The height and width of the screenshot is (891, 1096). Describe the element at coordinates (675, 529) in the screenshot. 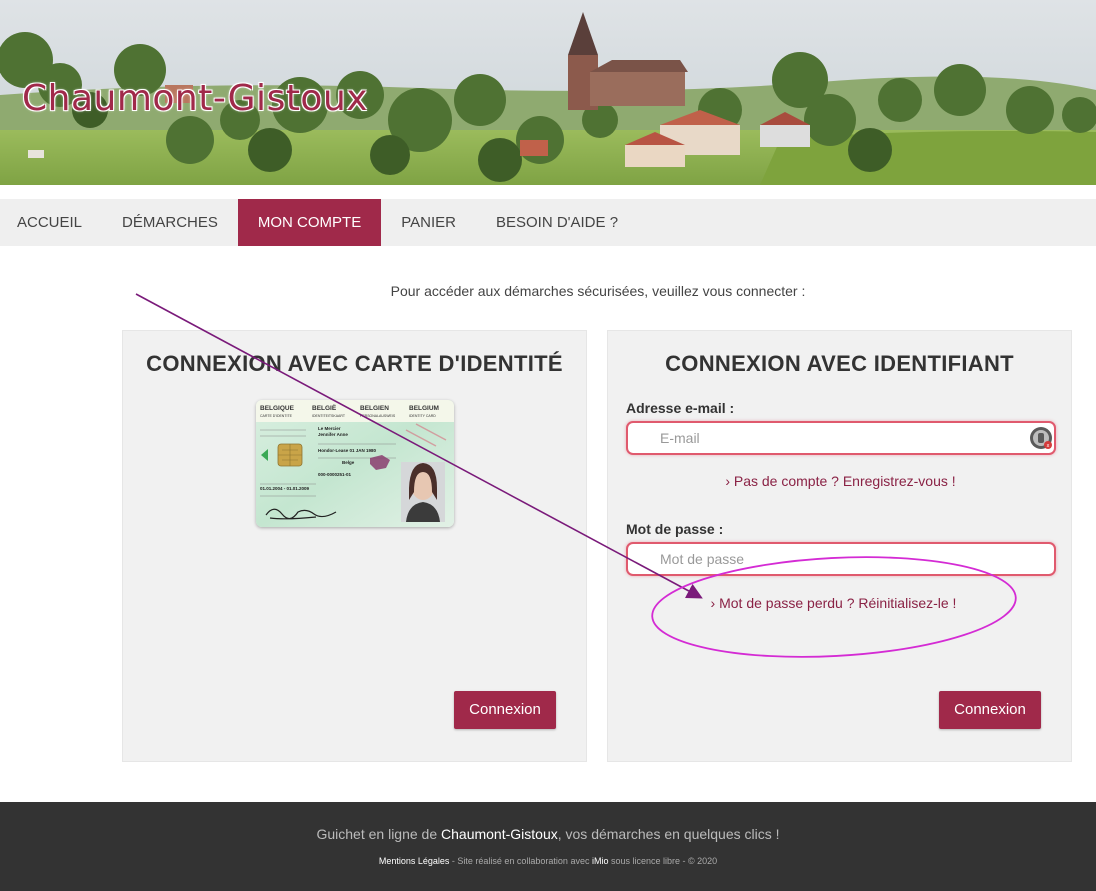

I see `password-label: Mot de passe :` at that location.